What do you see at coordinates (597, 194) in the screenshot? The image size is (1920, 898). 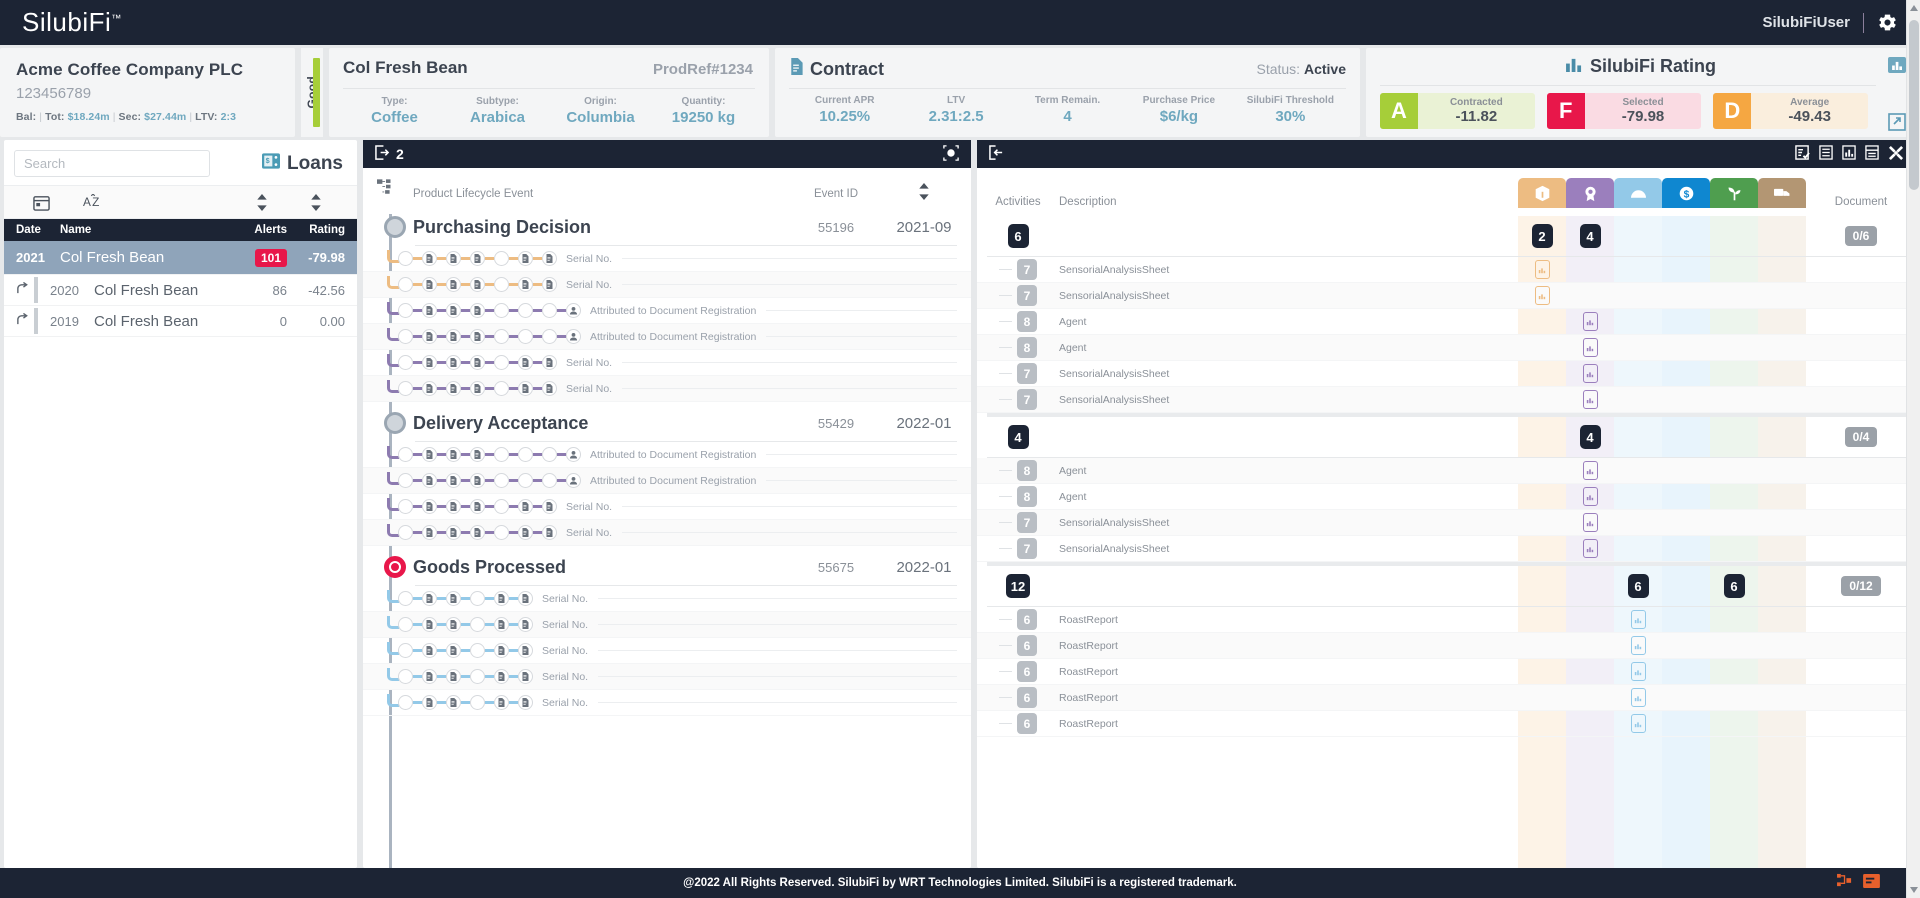 I see `column-lifecycle-event: Product Lifecycle Event` at bounding box center [597, 194].